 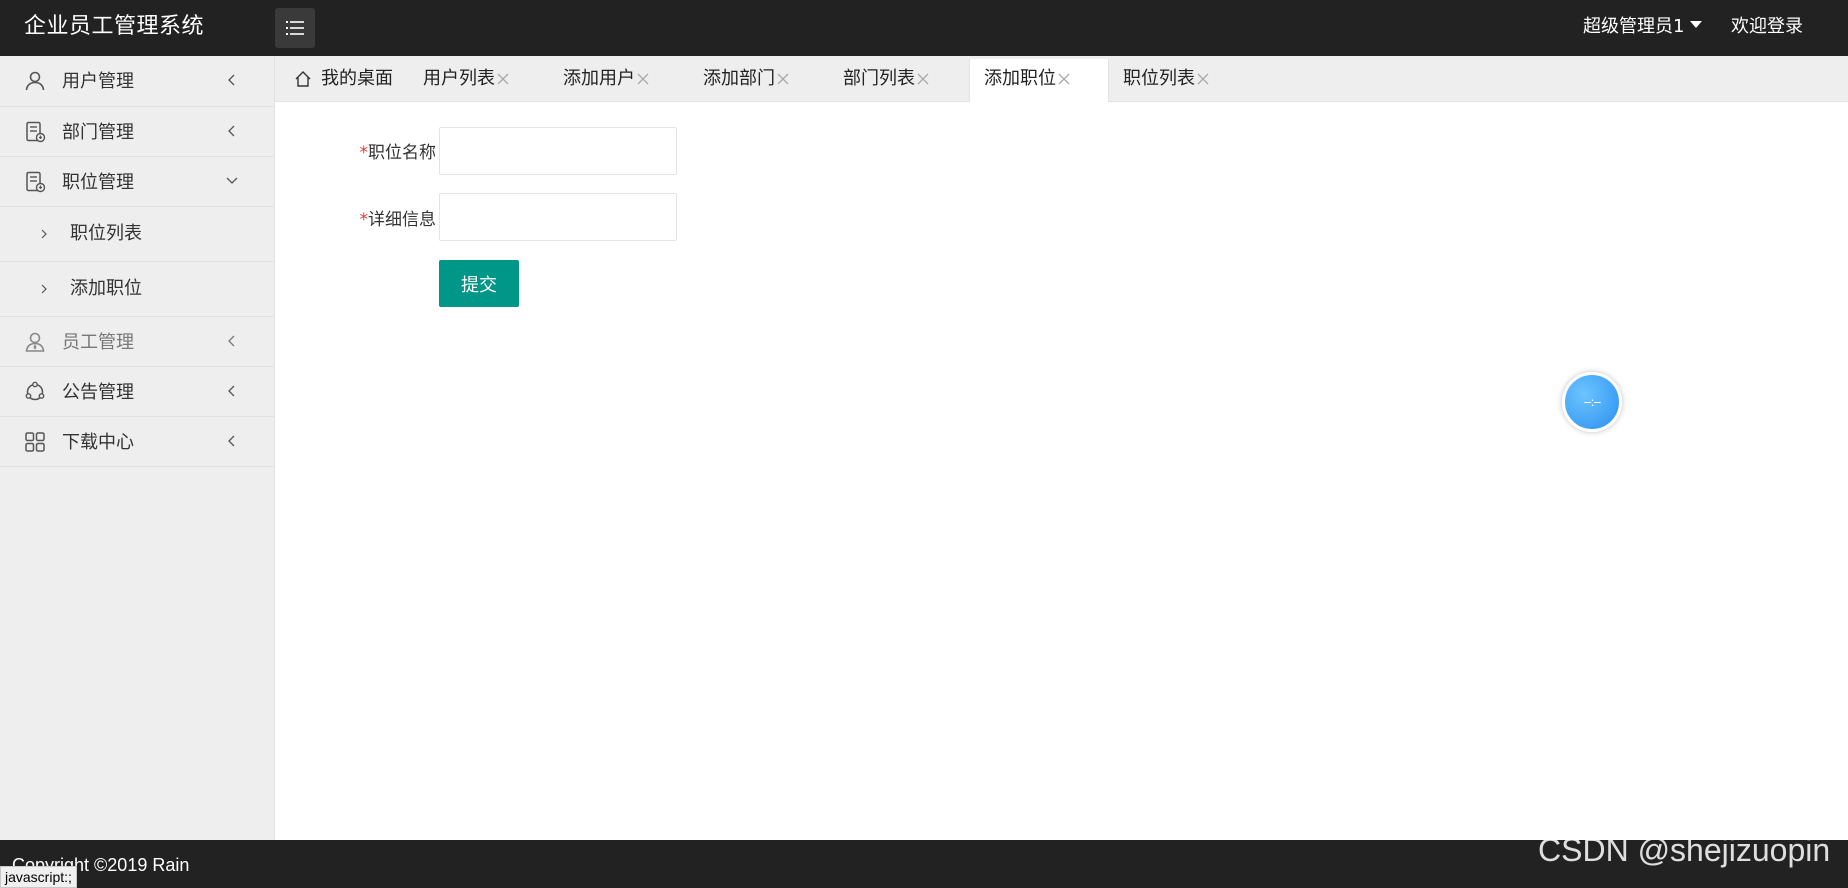 What do you see at coordinates (398, 153) in the screenshot?
I see `position-name-label: *职位名称` at bounding box center [398, 153].